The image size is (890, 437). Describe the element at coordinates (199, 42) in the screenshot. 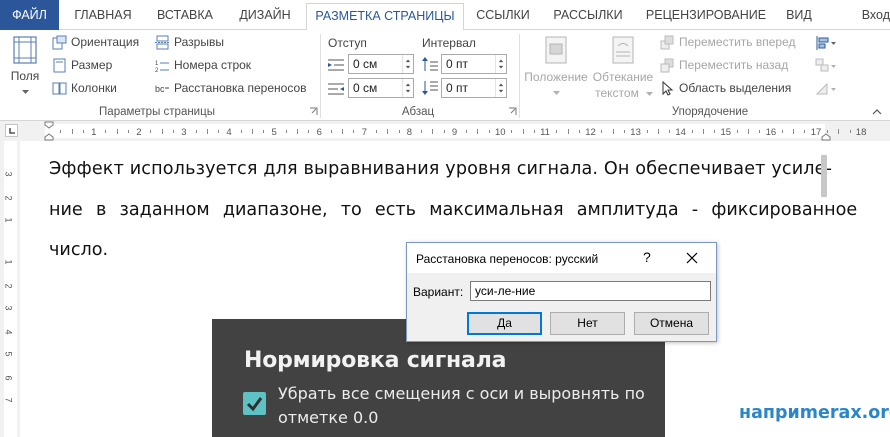

I see `breaks-label: Разрывы` at that location.